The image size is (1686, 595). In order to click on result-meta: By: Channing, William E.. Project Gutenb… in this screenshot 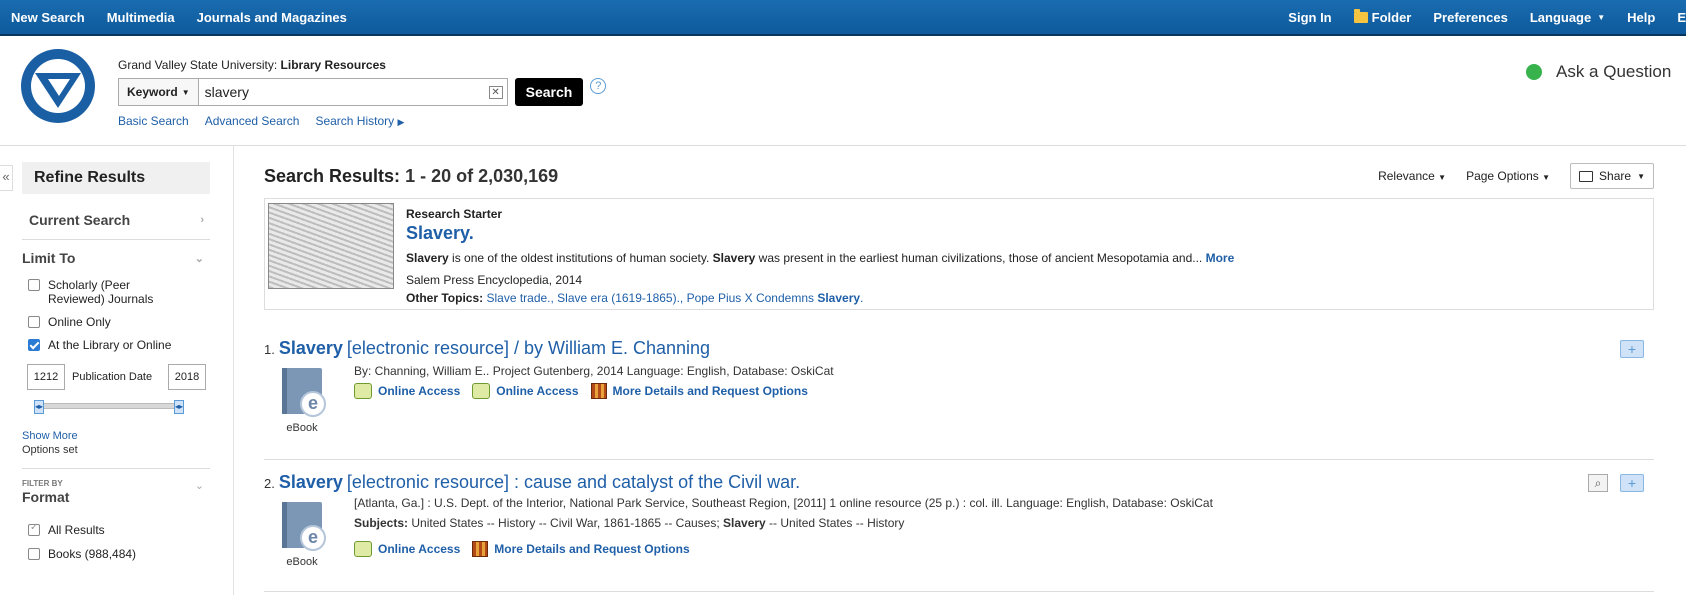, I will do `click(594, 371)`.